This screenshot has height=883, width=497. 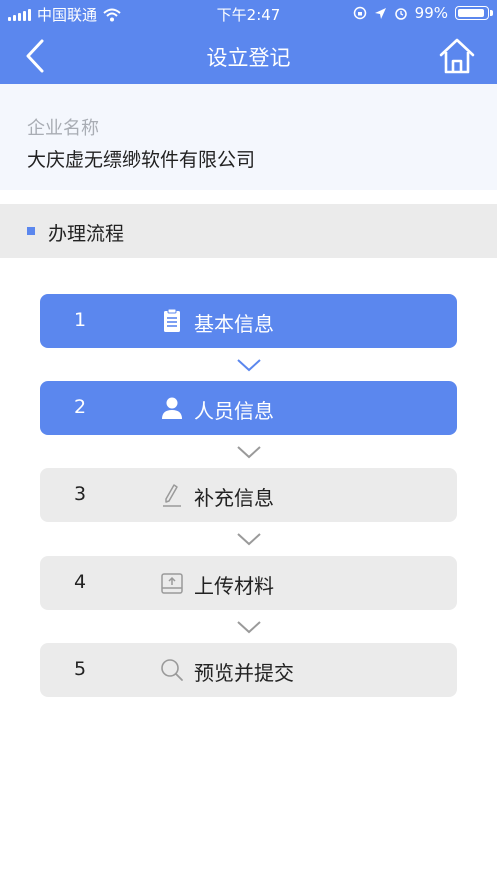 I want to click on company-name-label: 企业名称, so click(x=63, y=128).